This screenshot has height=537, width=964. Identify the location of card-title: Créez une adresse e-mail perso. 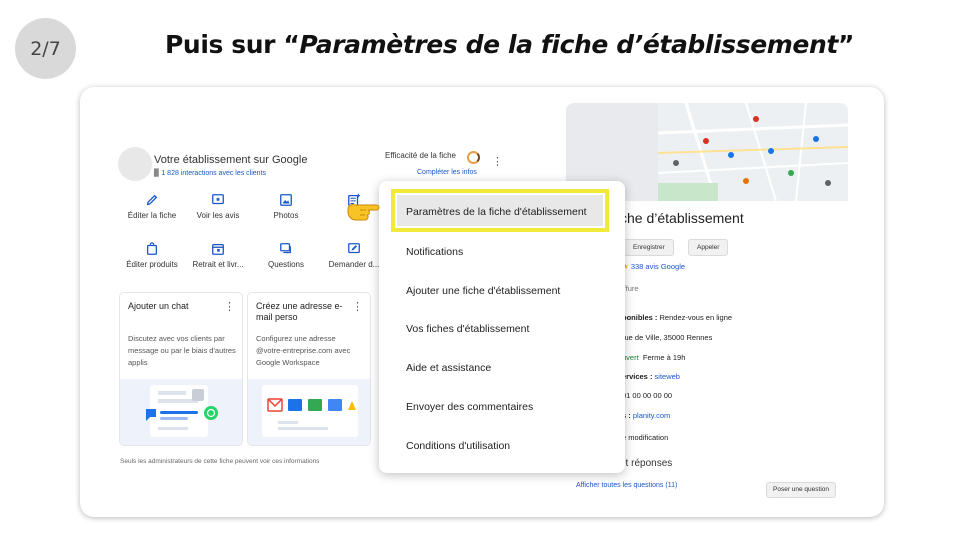
(299, 311).